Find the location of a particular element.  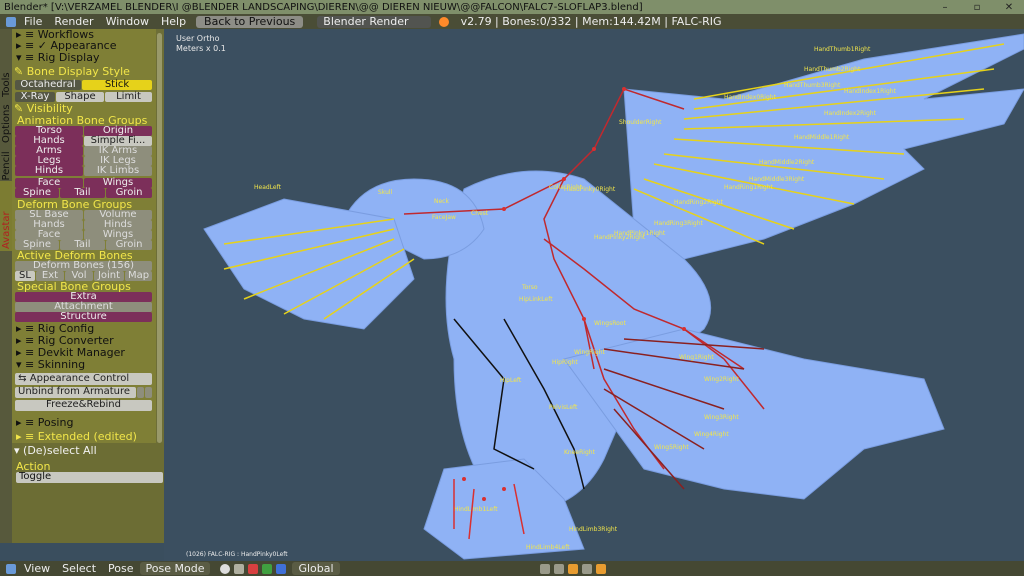

groin-button: Groin is located at coordinates (129, 193).